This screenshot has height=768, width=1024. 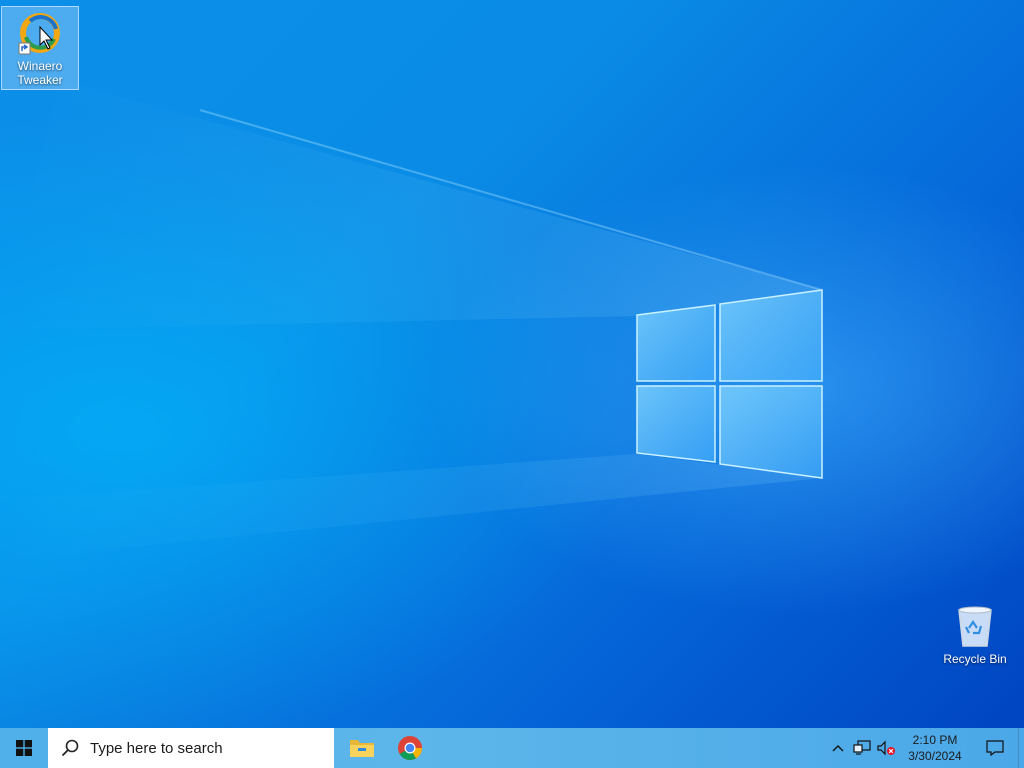 I want to click on chrome-icon, so click(x=410, y=748).